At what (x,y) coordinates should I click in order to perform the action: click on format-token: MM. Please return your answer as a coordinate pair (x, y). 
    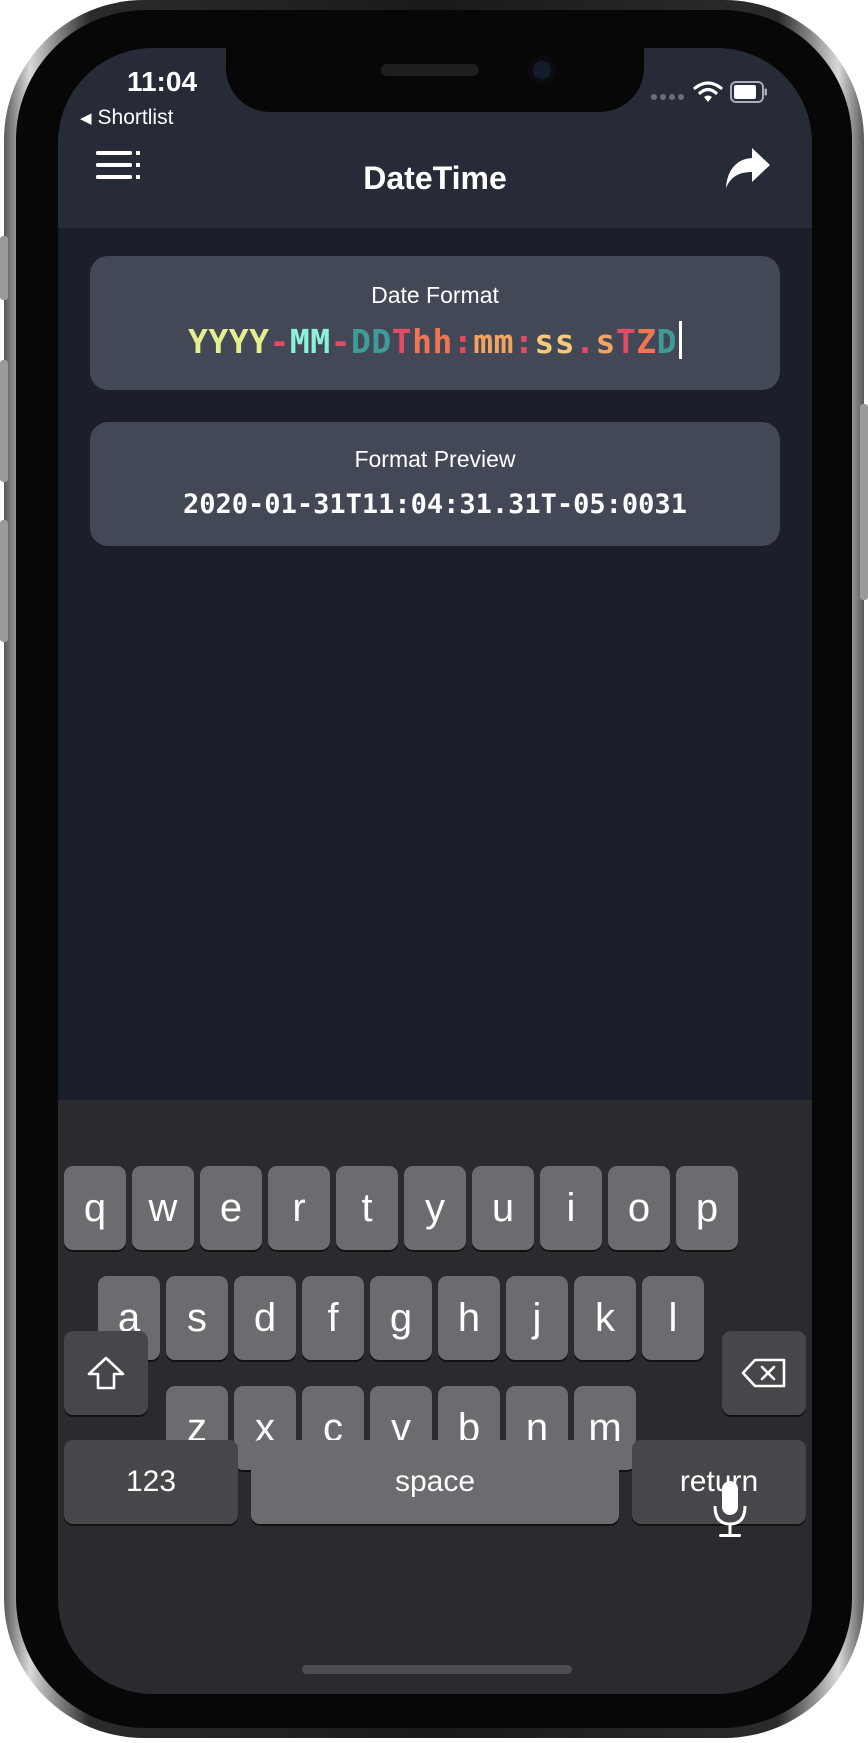
    Looking at the image, I should click on (310, 341).